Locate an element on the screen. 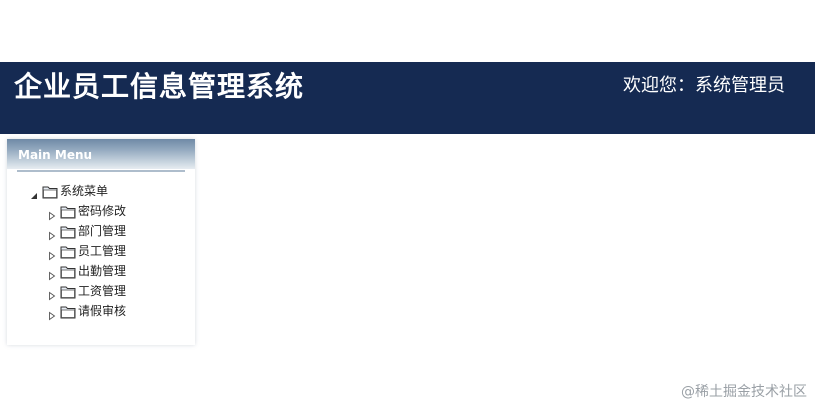 This screenshot has height=407, width=815. tree-item-employee-management: 员工管理 is located at coordinates (87, 251).